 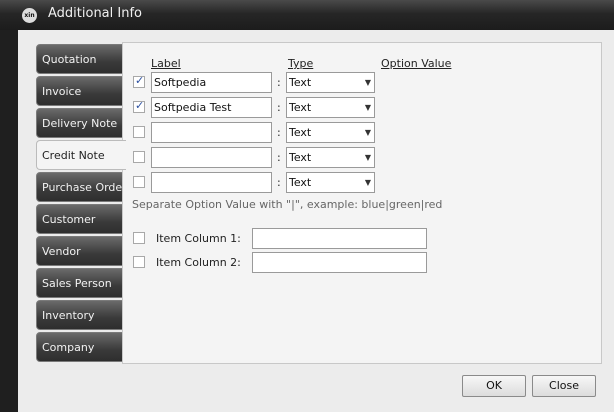 I want to click on row-3-type-value: Text, so click(x=300, y=132).